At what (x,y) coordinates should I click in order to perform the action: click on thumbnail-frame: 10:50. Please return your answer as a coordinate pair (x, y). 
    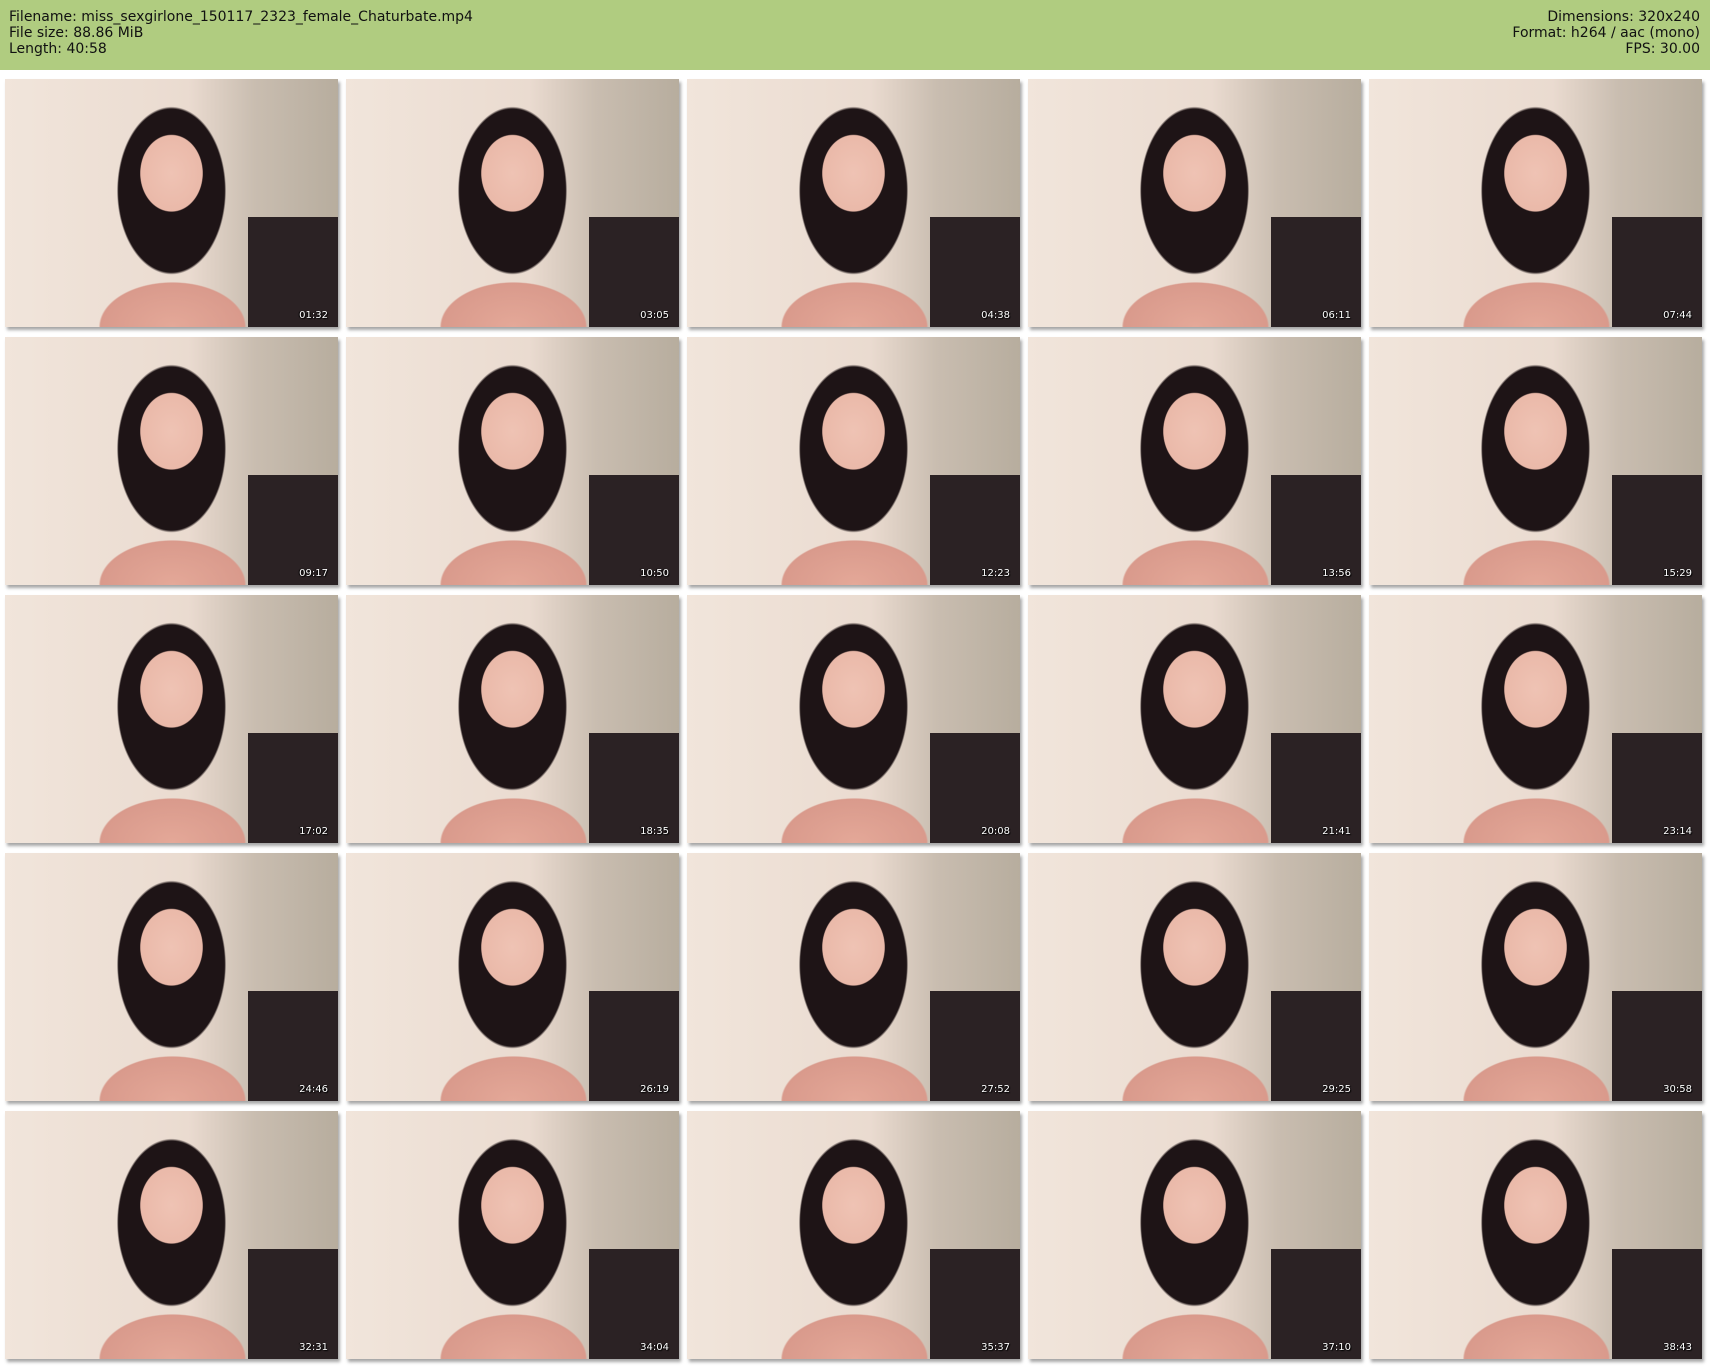
    Looking at the image, I should click on (512, 461).